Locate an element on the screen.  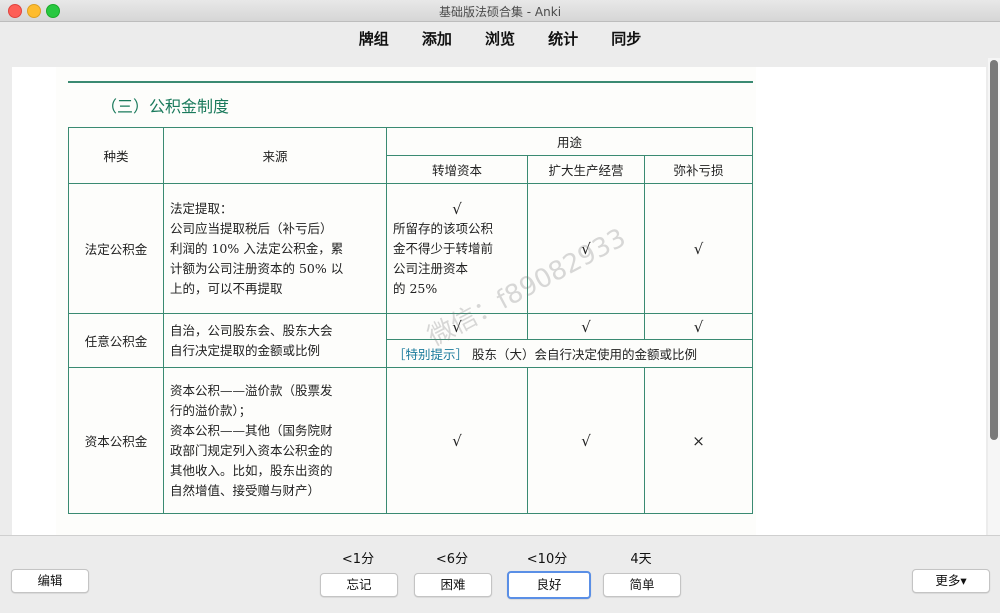
source-line: 资本公积——其他（国务院财 is located at coordinates (251, 430).